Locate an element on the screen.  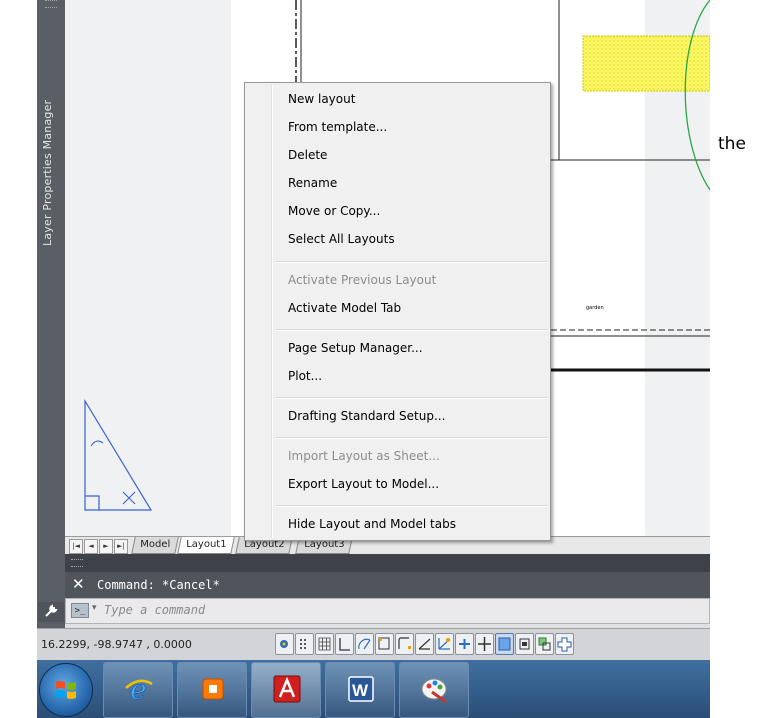
chevron-down-icon: ▾ is located at coordinates (94, 608).